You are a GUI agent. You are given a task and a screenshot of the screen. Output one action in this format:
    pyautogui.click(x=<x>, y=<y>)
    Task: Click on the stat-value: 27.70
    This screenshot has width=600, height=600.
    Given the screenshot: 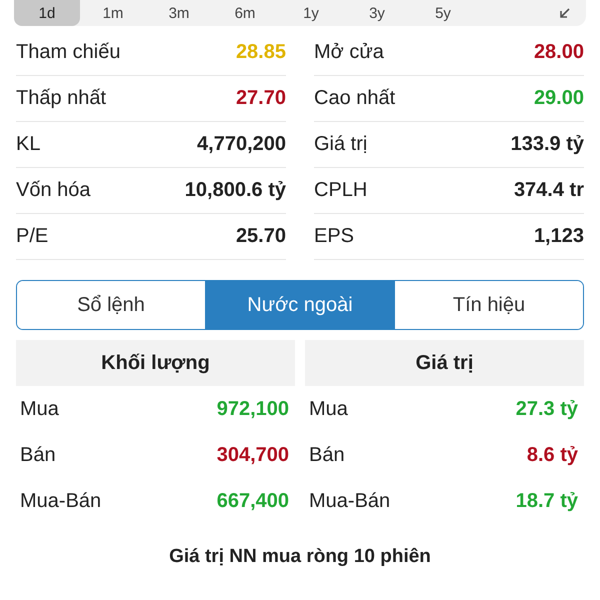 What is the action you would take?
    pyautogui.click(x=261, y=98)
    